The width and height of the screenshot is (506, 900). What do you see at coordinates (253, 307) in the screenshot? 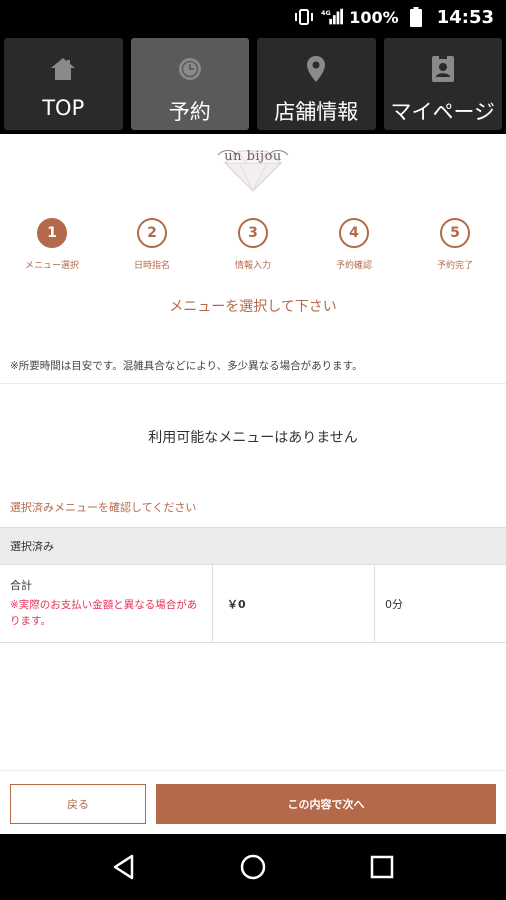
I see `instruction-text: メニューを選択して下さい` at bounding box center [253, 307].